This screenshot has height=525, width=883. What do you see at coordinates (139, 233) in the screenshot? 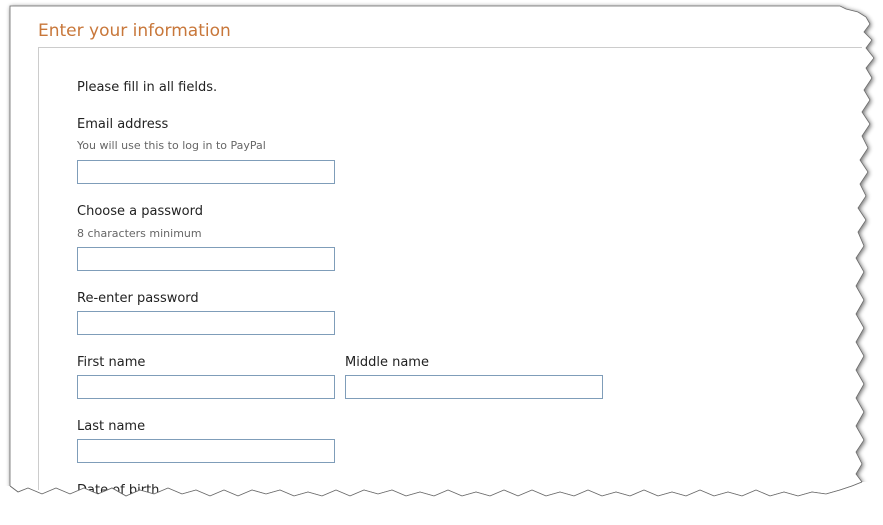
I see `password-hint: 8 characters minimum` at bounding box center [139, 233].